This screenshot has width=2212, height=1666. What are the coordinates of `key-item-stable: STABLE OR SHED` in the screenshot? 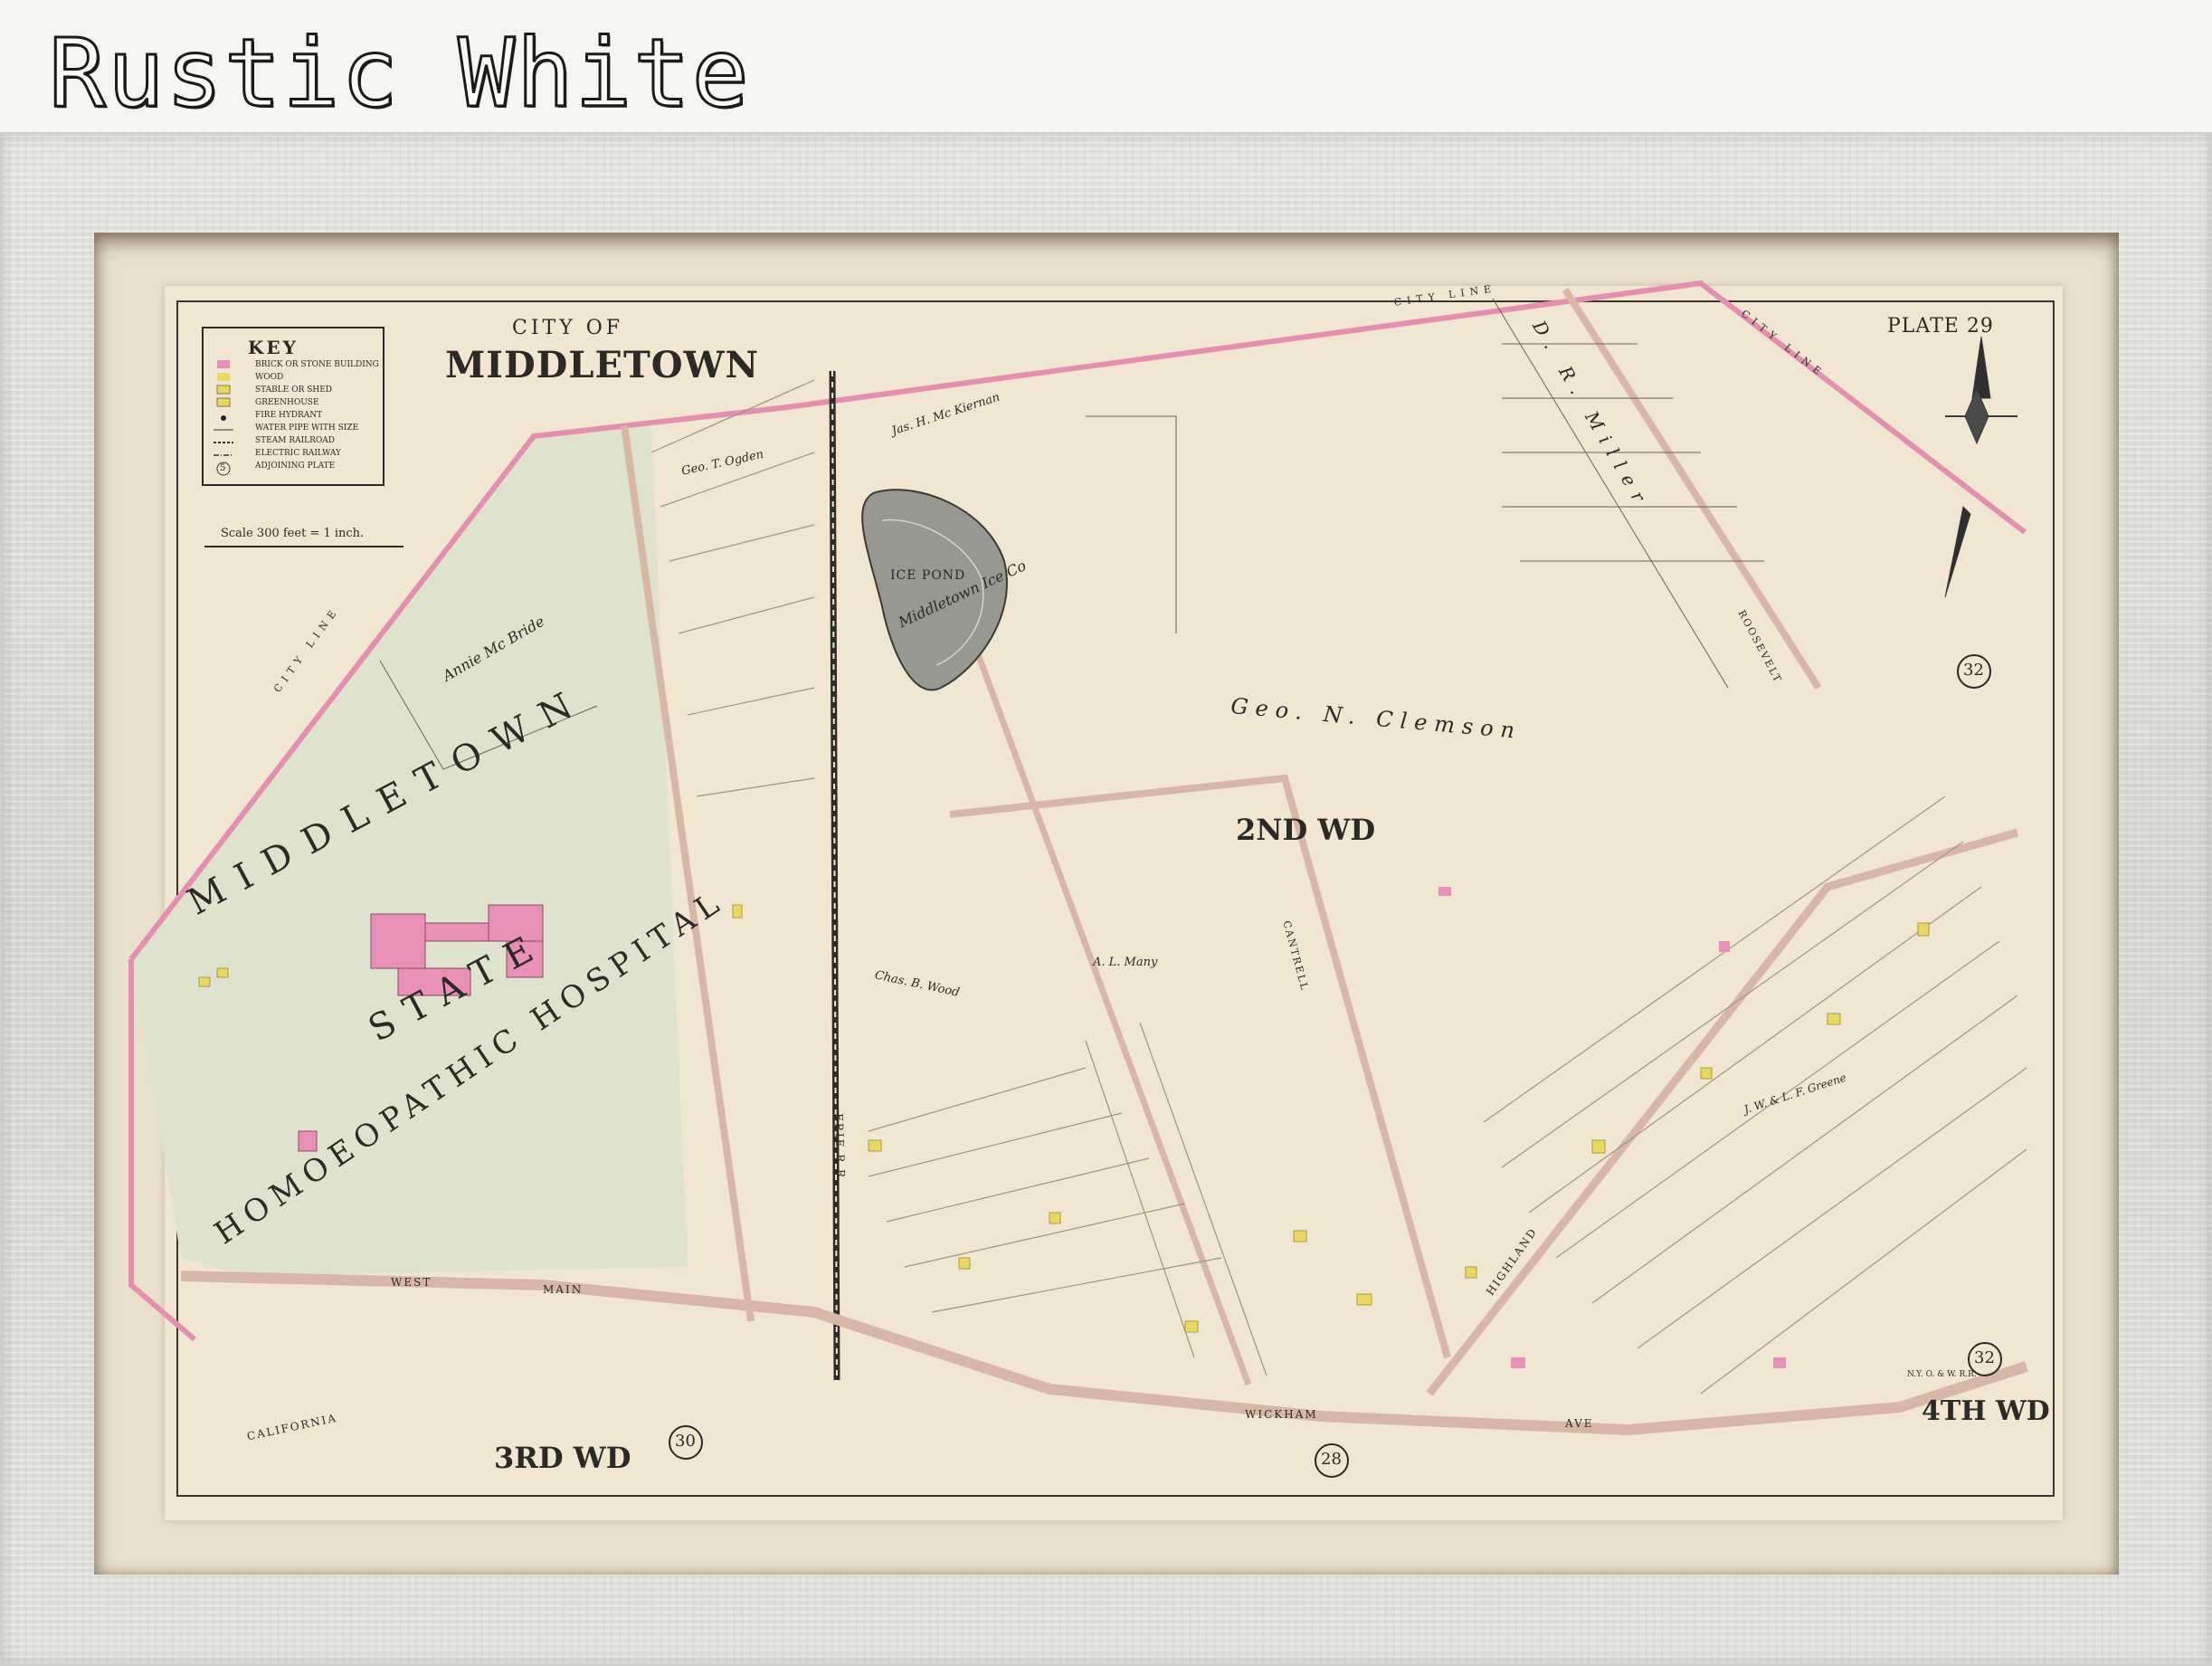 It's located at (294, 391).